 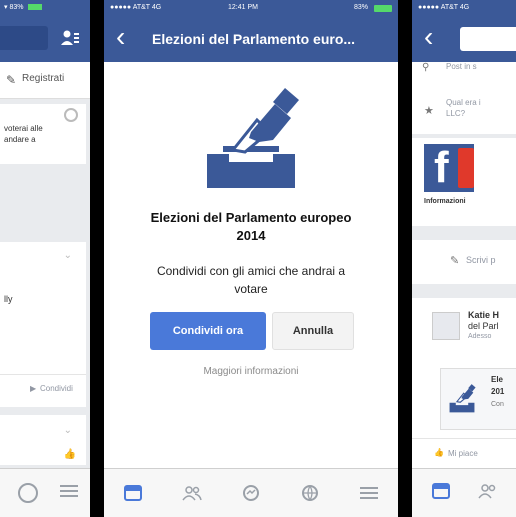 What do you see at coordinates (243, 7) in the screenshot?
I see `clock-text: 12:41 PM` at bounding box center [243, 7].